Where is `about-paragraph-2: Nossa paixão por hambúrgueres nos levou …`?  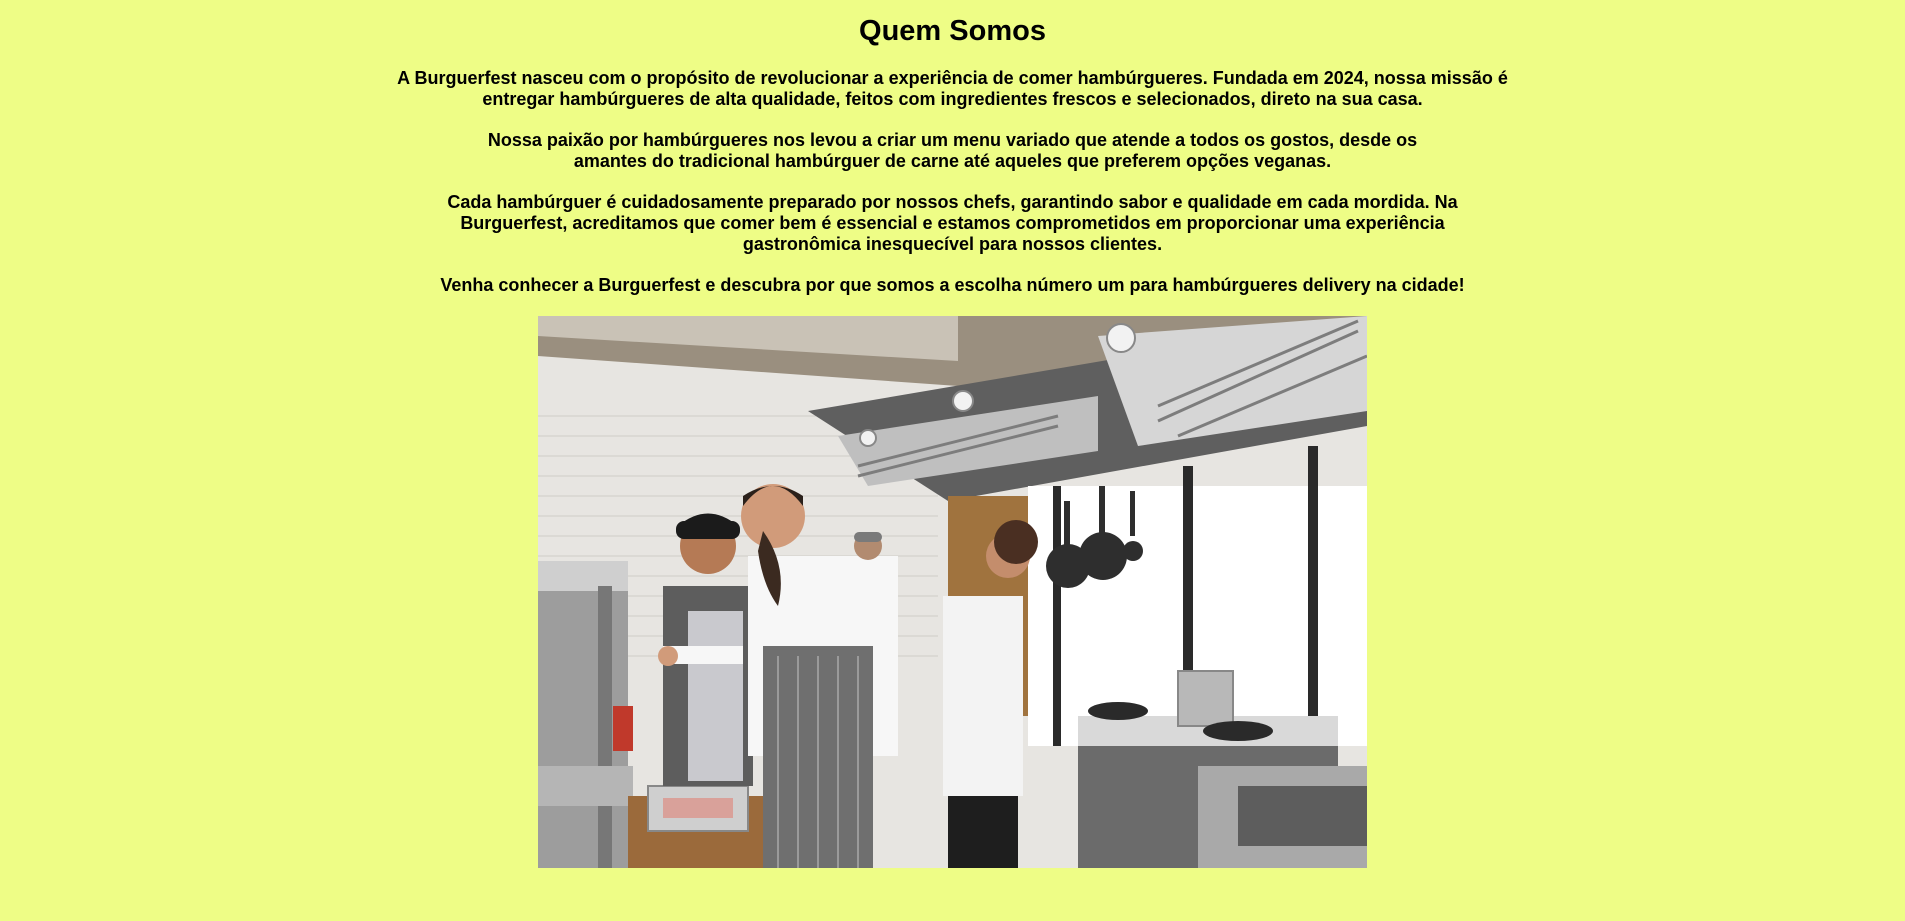 about-paragraph-2: Nossa paixão por hambúrgueres nos levou … is located at coordinates (952, 150).